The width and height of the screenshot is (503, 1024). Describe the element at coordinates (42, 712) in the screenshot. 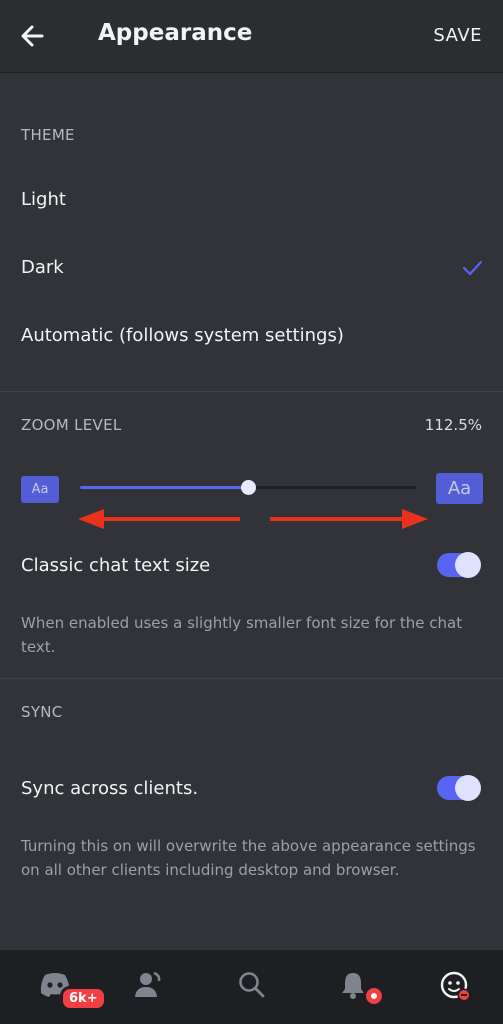

I see `sync-section-label: SYNC` at that location.